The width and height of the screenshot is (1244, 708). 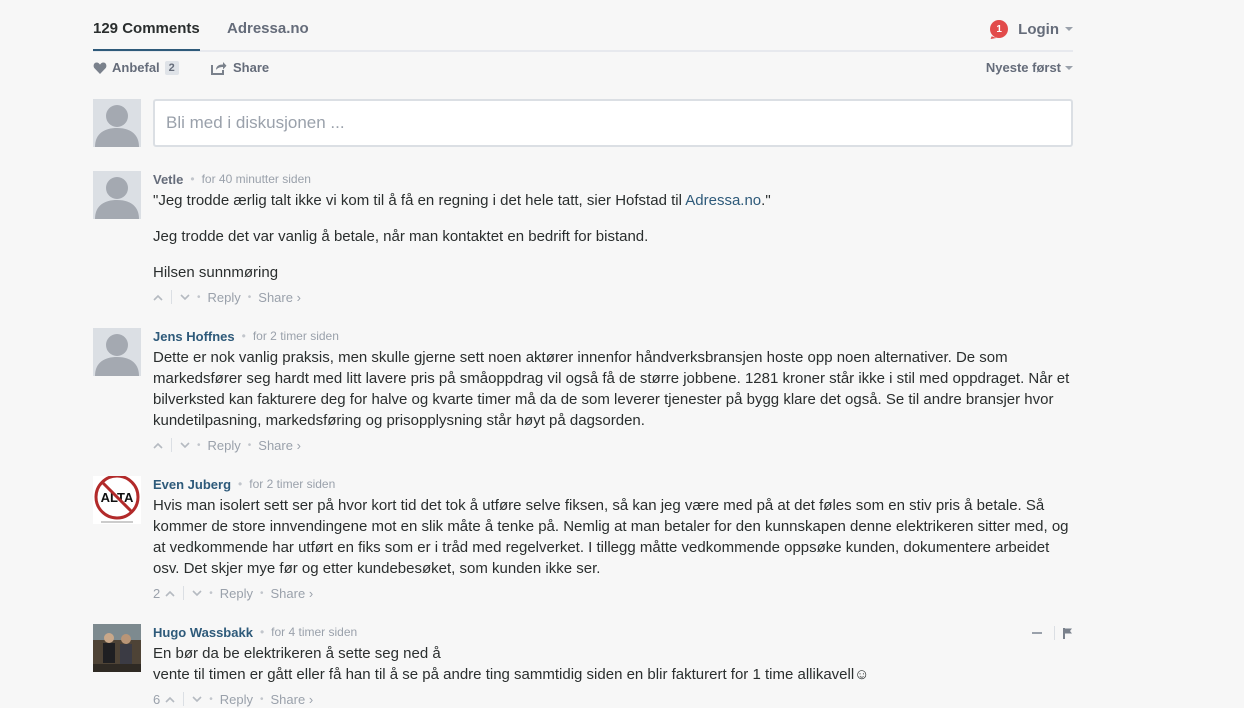 I want to click on upvote-count: 2, so click(x=157, y=593).